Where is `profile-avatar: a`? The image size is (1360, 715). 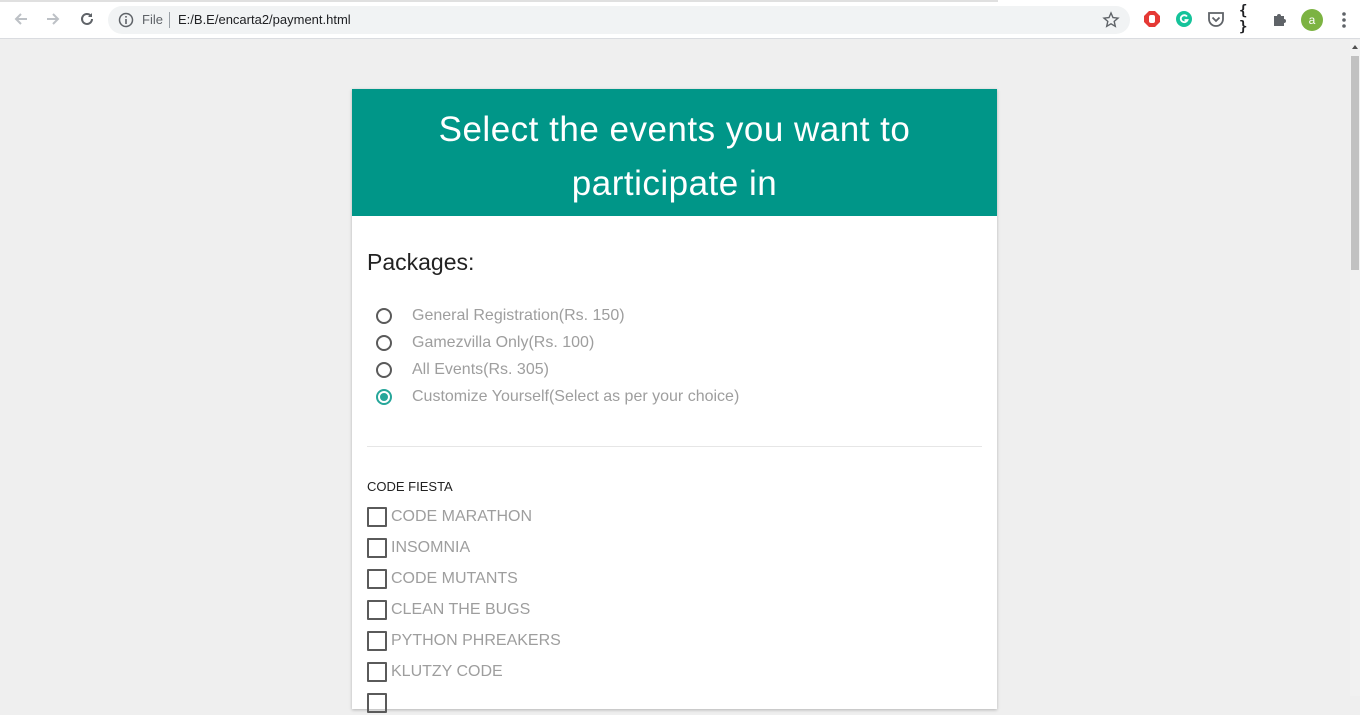
profile-avatar: a is located at coordinates (1312, 20).